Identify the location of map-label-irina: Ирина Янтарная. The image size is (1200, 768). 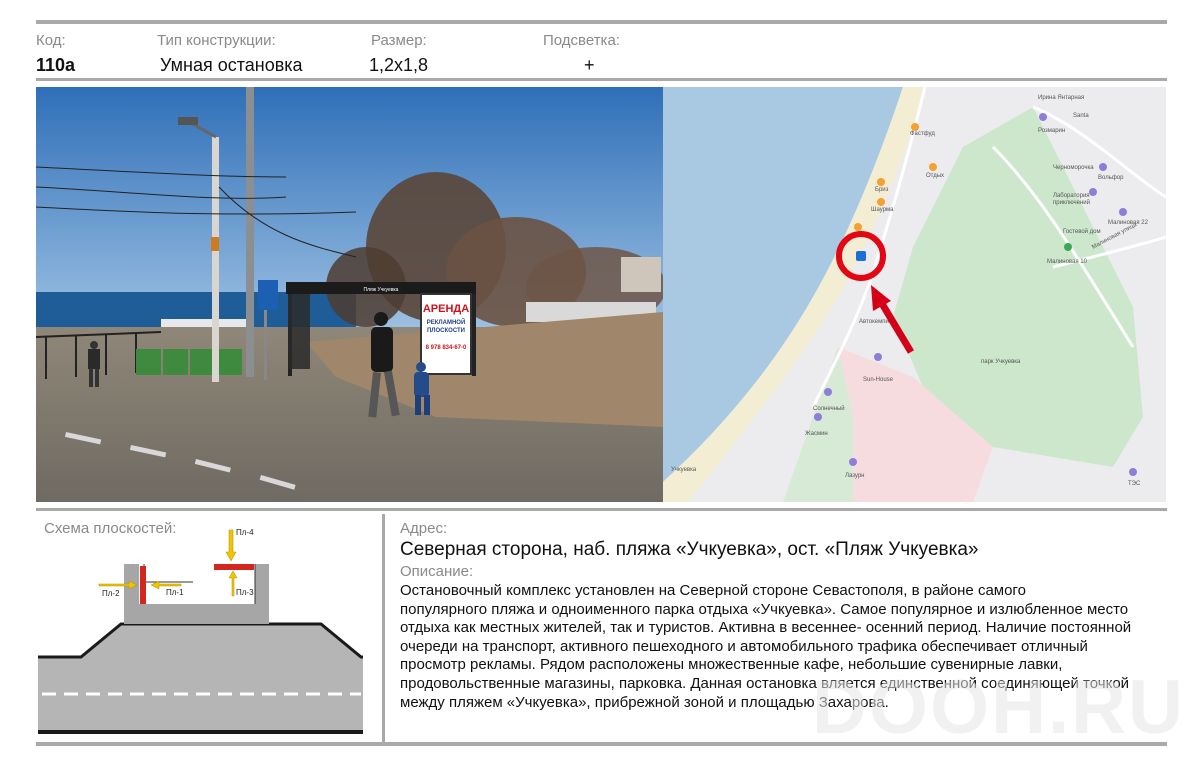
(1061, 98).